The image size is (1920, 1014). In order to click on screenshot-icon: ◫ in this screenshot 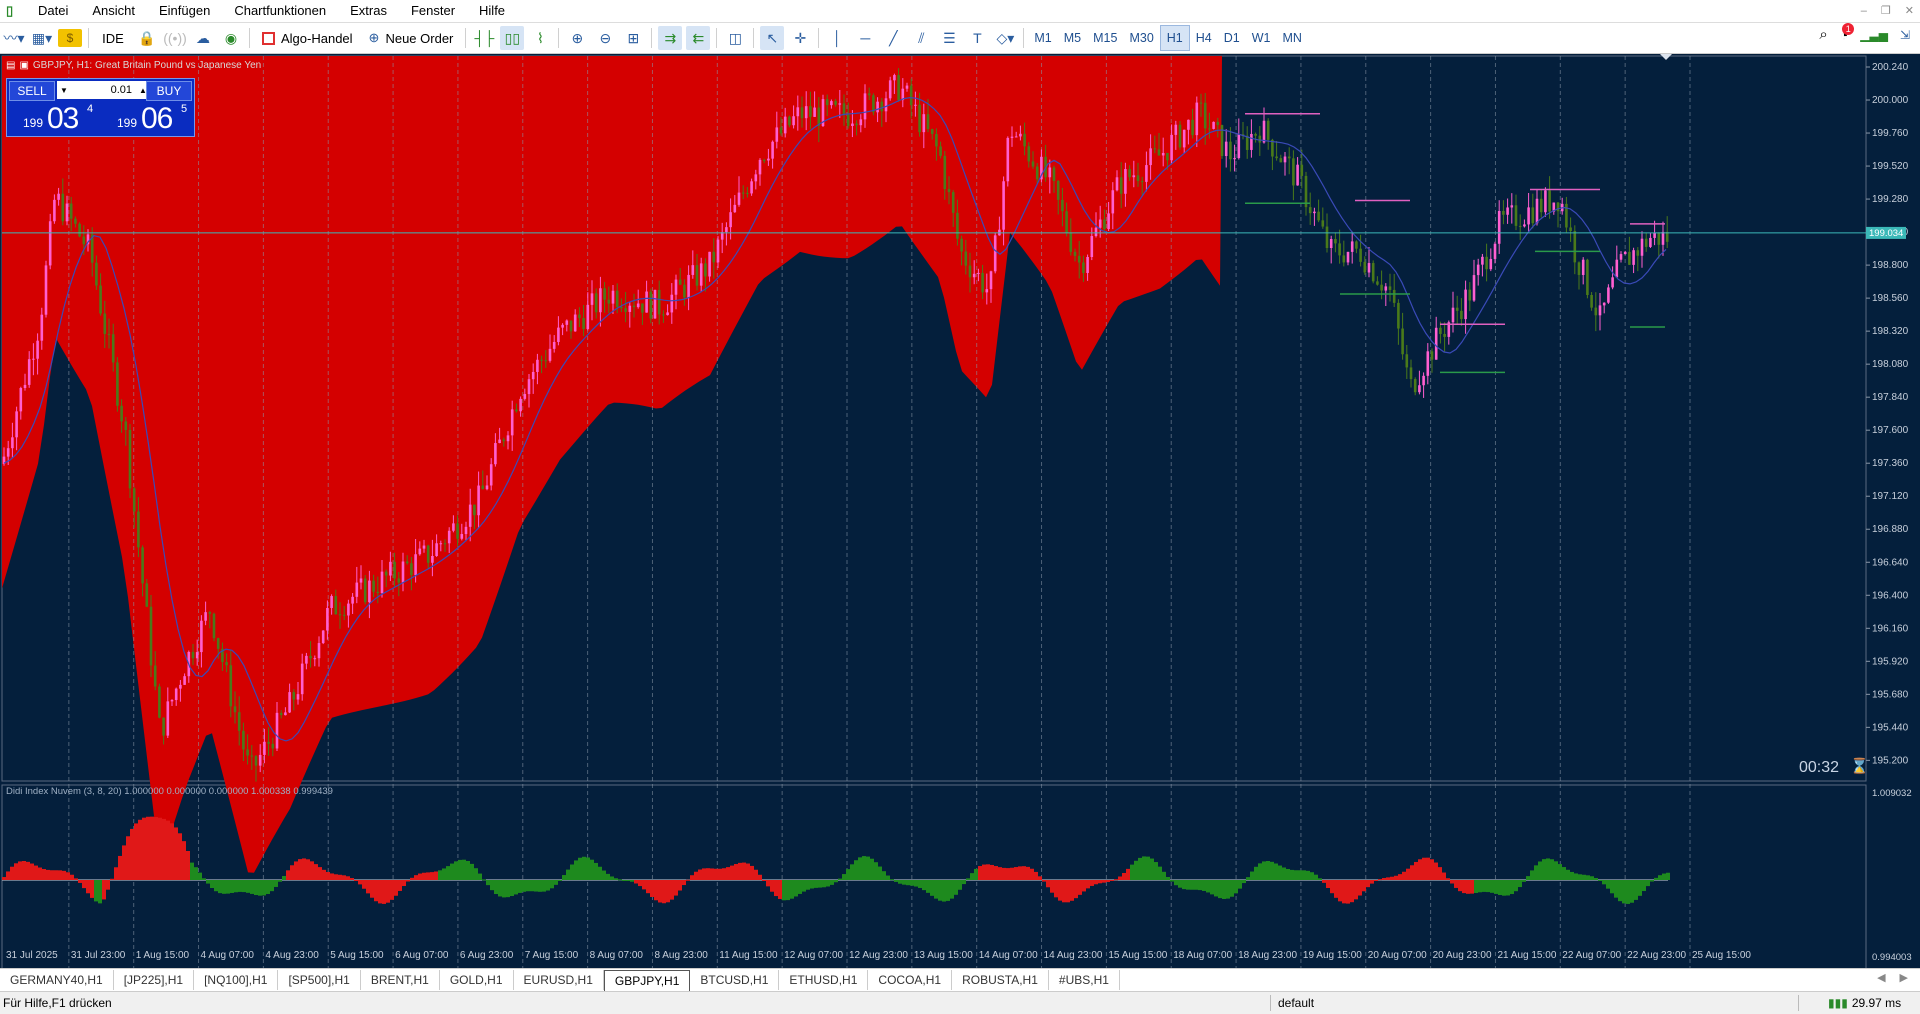, I will do `click(735, 38)`.